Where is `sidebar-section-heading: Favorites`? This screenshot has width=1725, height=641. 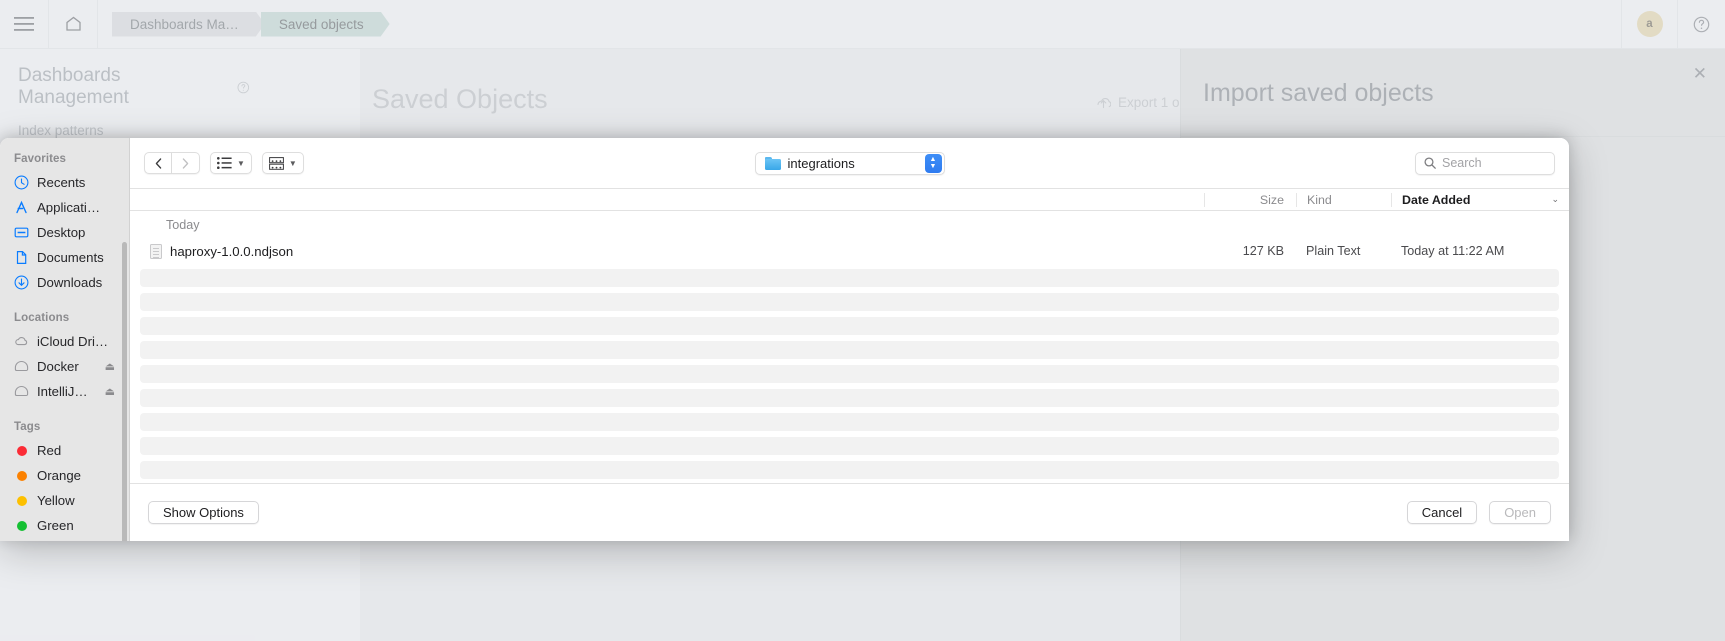
sidebar-section-heading: Favorites is located at coordinates (40, 159).